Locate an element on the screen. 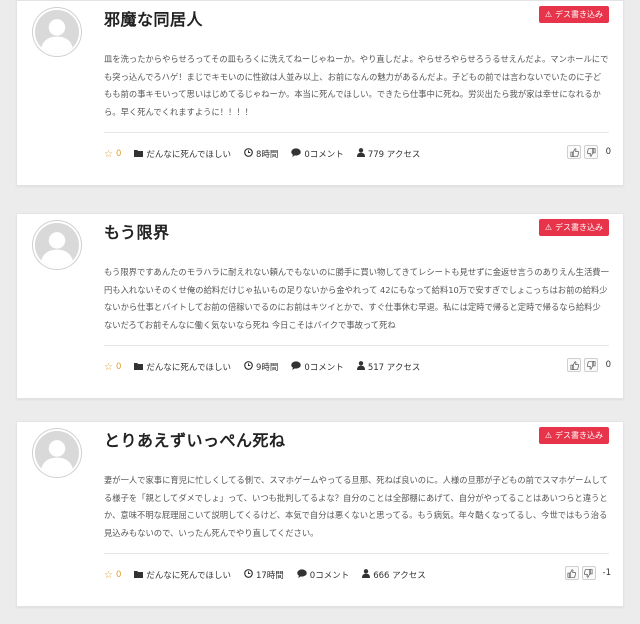 This screenshot has height=624, width=640. view-count: 517 アクセス is located at coordinates (388, 367).